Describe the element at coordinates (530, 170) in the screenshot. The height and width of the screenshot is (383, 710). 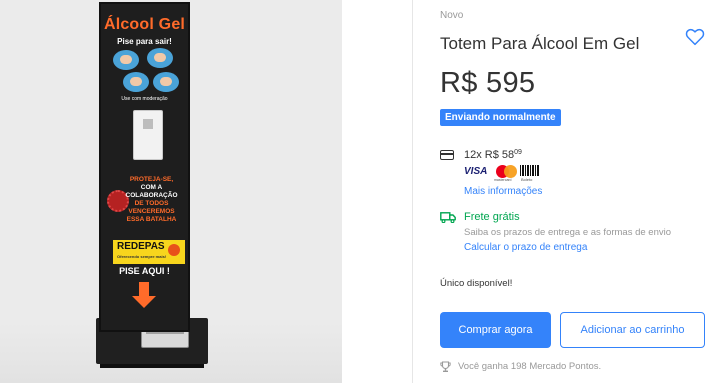
I see `barcode-icon` at that location.